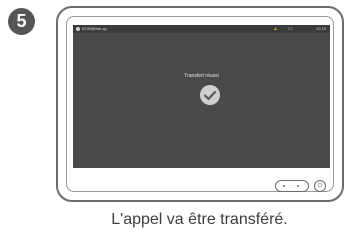  I want to click on power-button: ⏻, so click(320, 186).